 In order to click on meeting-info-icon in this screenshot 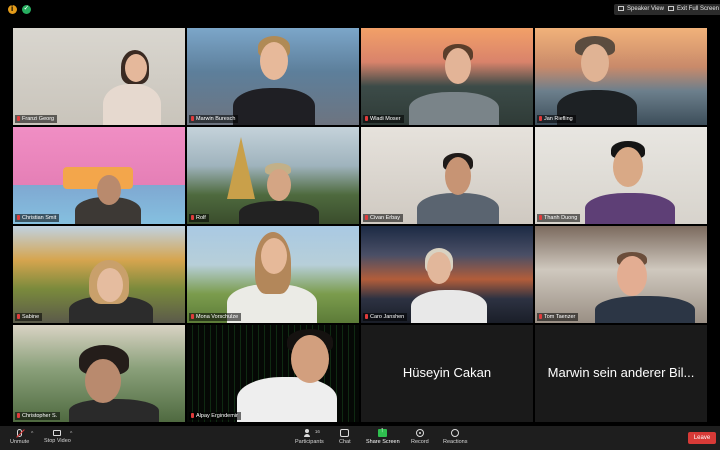, I will do `click(12, 9)`.